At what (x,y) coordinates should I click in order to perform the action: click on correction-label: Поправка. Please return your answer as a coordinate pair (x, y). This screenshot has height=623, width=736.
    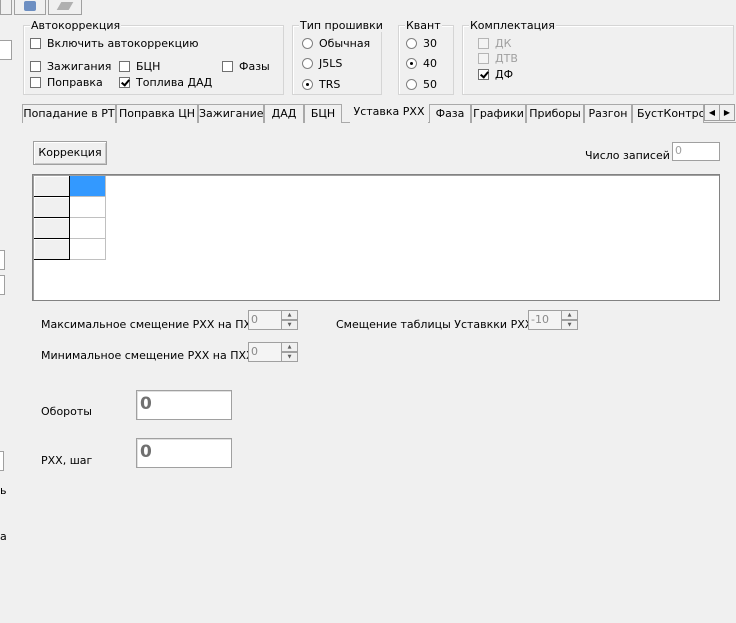
    Looking at the image, I should click on (75, 82).